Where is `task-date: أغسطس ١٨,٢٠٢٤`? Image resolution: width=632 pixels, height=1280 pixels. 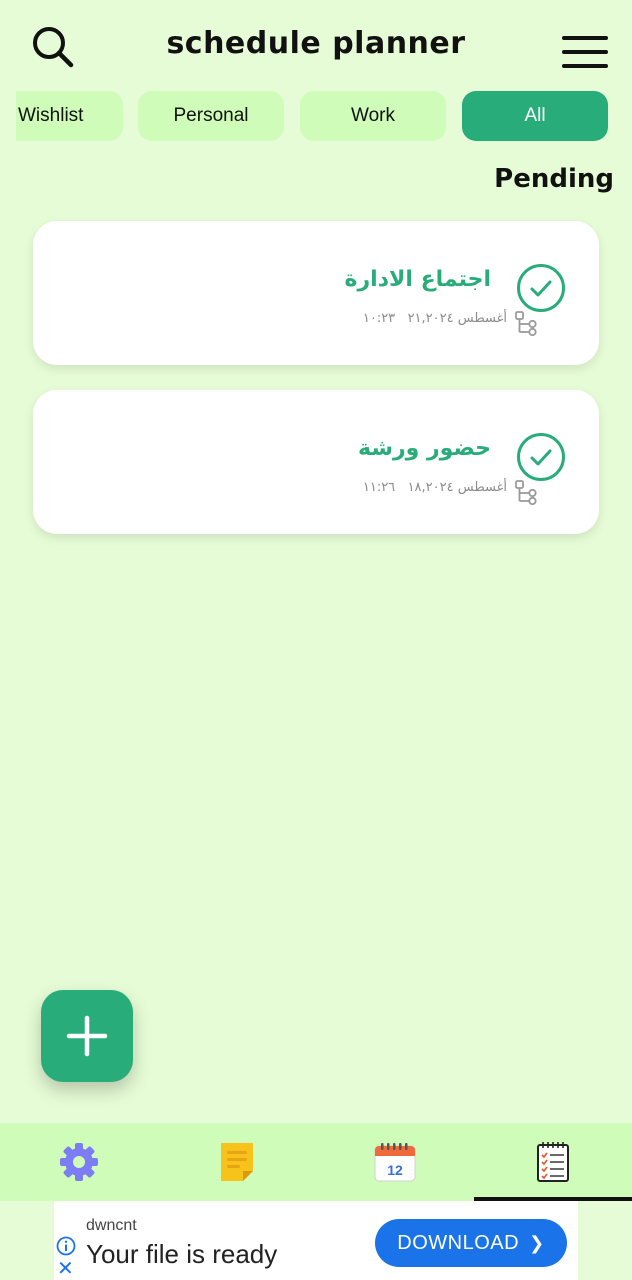 task-date: أغسطس ١٨,٢٠٢٤ is located at coordinates (457, 487).